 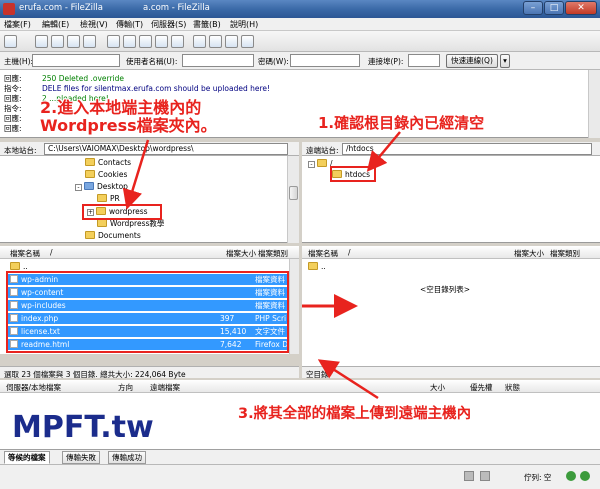 What do you see at coordinates (348, 379) in the screenshot?
I see `arrow-upload` at bounding box center [348, 379].